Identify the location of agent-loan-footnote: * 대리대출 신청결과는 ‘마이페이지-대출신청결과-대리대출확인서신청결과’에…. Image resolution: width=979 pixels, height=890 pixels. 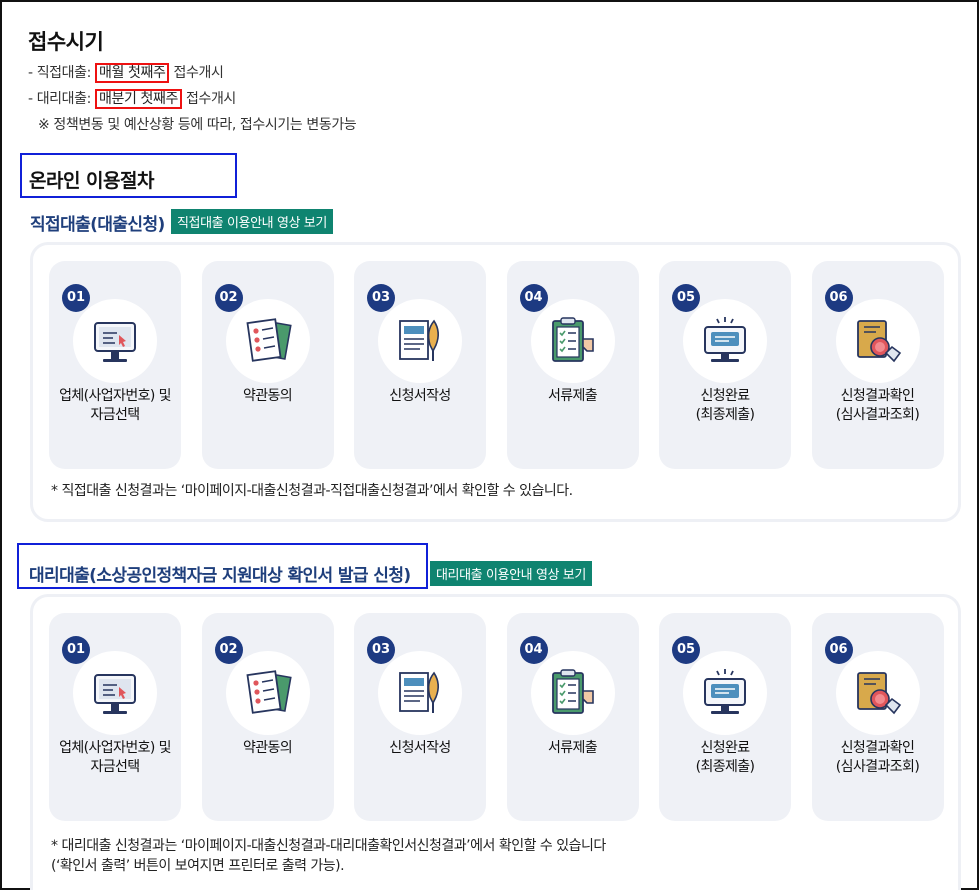
(328, 856).